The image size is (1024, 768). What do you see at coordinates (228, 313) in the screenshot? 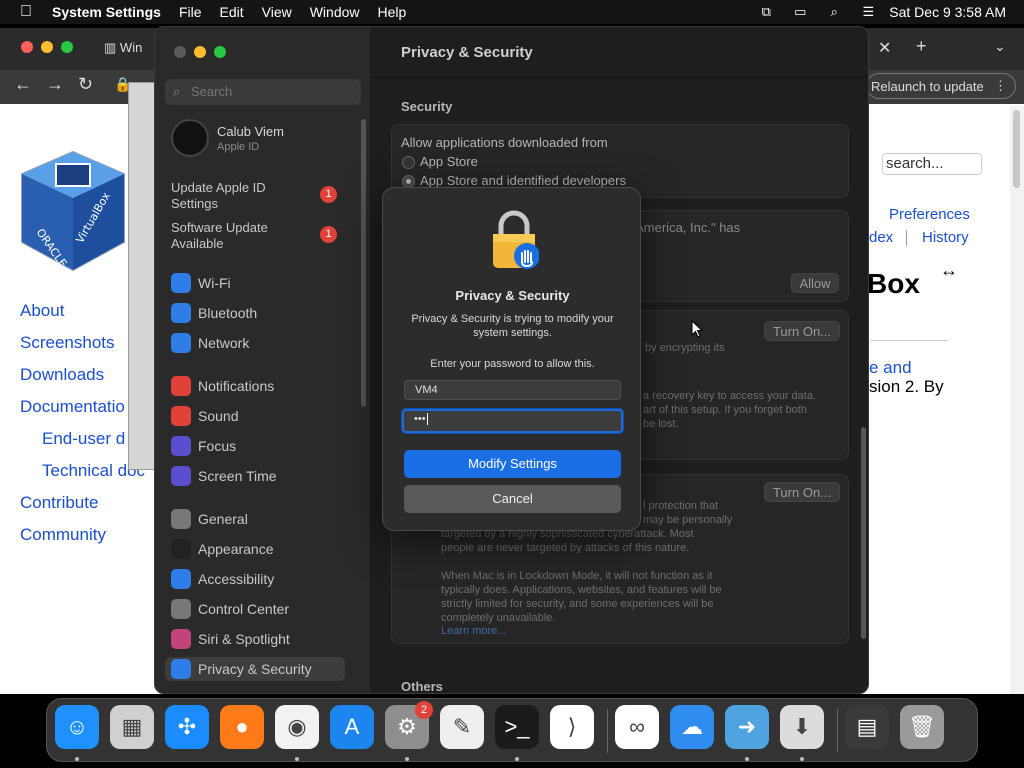
I see `sidebar-item-label: Bluetooth` at bounding box center [228, 313].